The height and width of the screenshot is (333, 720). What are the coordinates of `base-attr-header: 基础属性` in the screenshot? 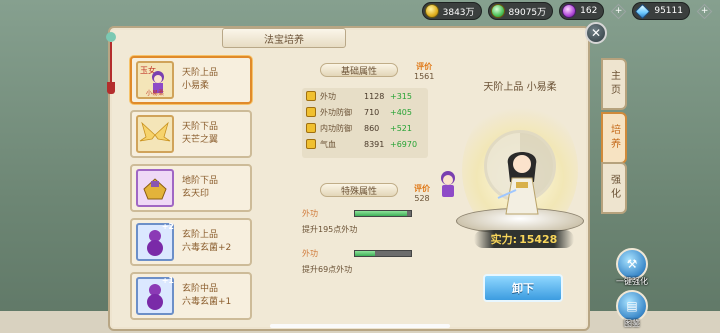 It's located at (359, 70).